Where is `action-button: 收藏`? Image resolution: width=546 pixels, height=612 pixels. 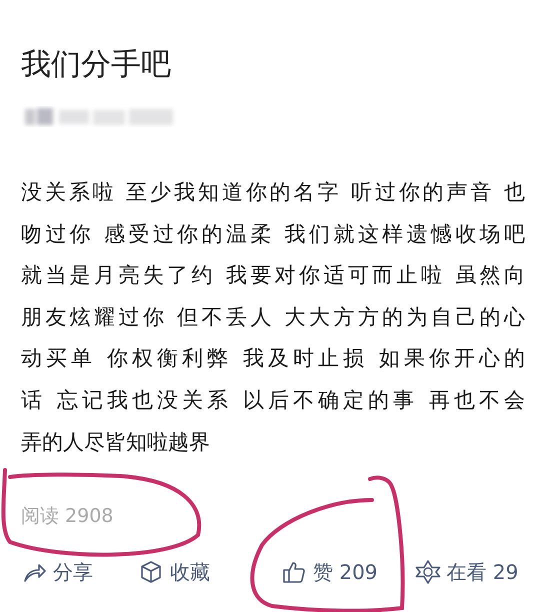 action-button: 收藏 is located at coordinates (174, 572).